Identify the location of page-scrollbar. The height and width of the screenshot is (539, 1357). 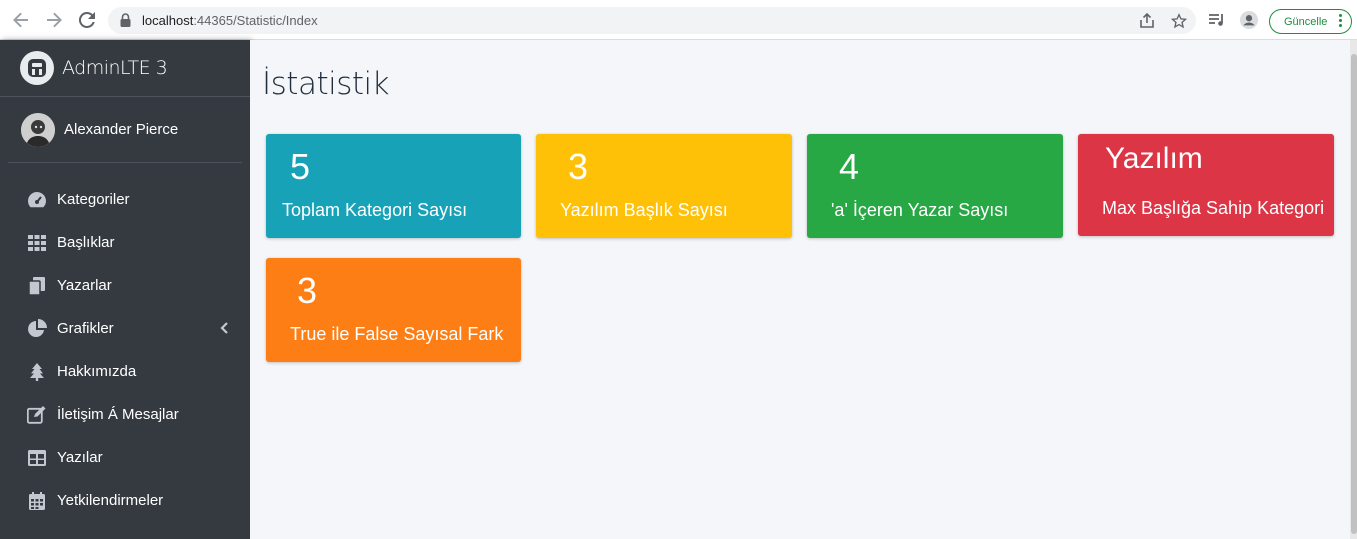
(1353, 289).